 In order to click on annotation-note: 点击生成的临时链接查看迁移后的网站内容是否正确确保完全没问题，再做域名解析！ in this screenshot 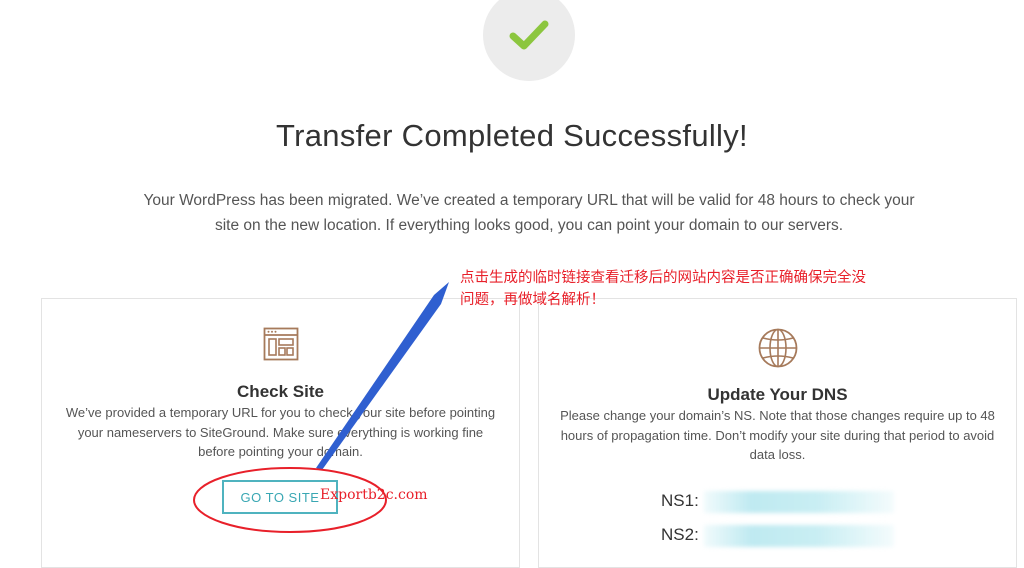, I will do `click(663, 289)`.